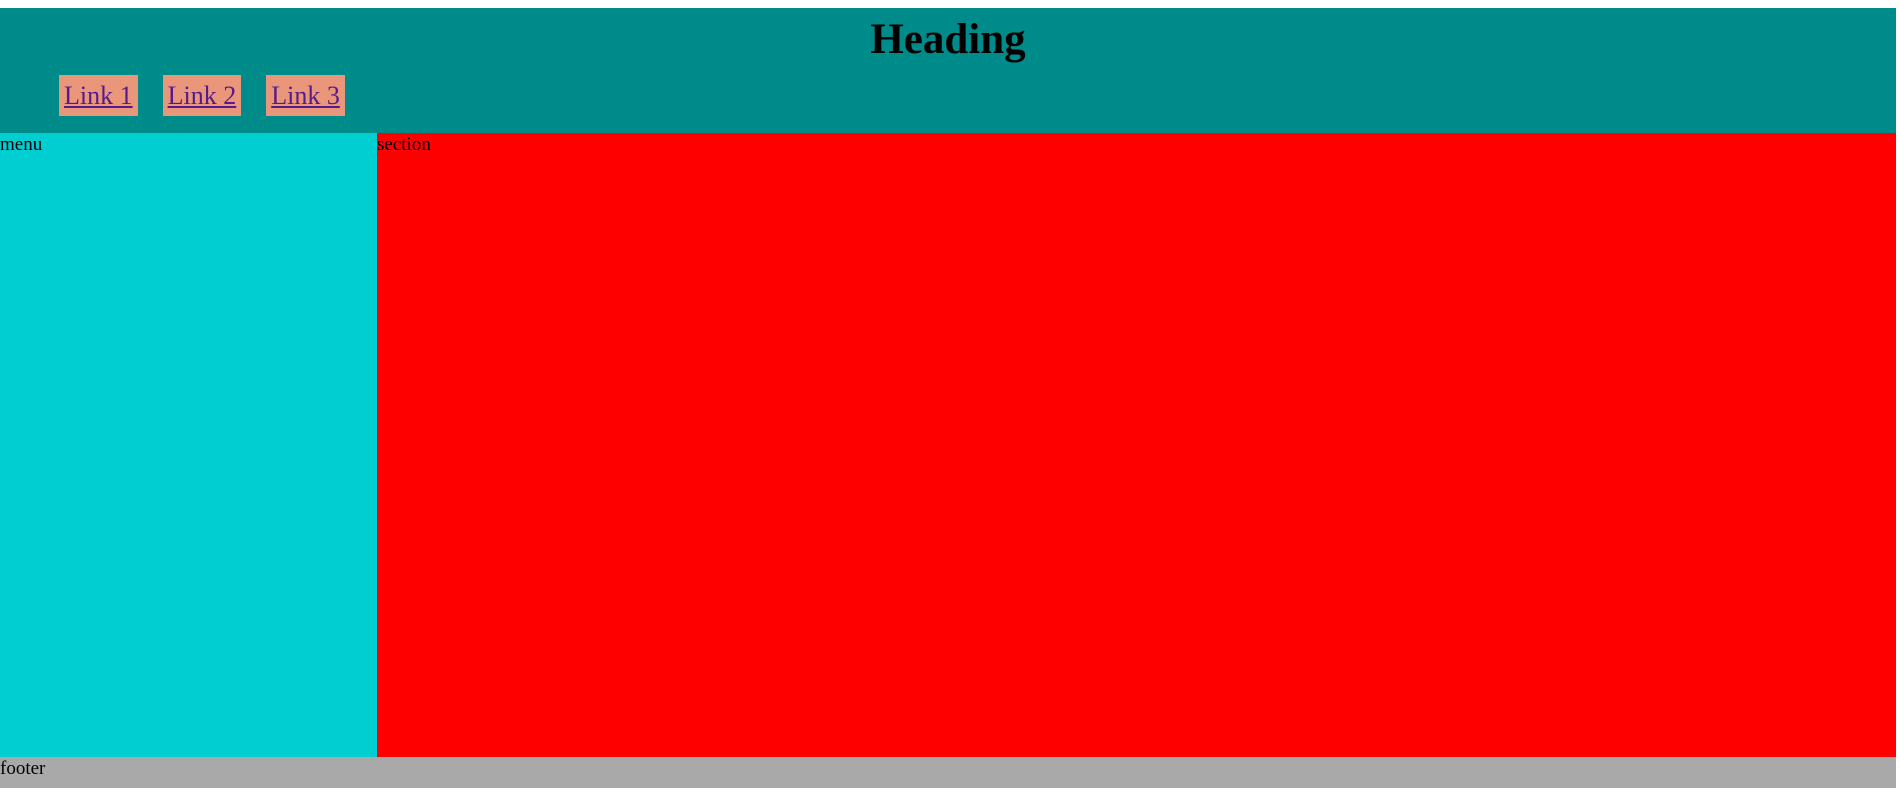 The height and width of the screenshot is (788, 1900). What do you see at coordinates (948, 39) in the screenshot?
I see `page-heading: Heading` at bounding box center [948, 39].